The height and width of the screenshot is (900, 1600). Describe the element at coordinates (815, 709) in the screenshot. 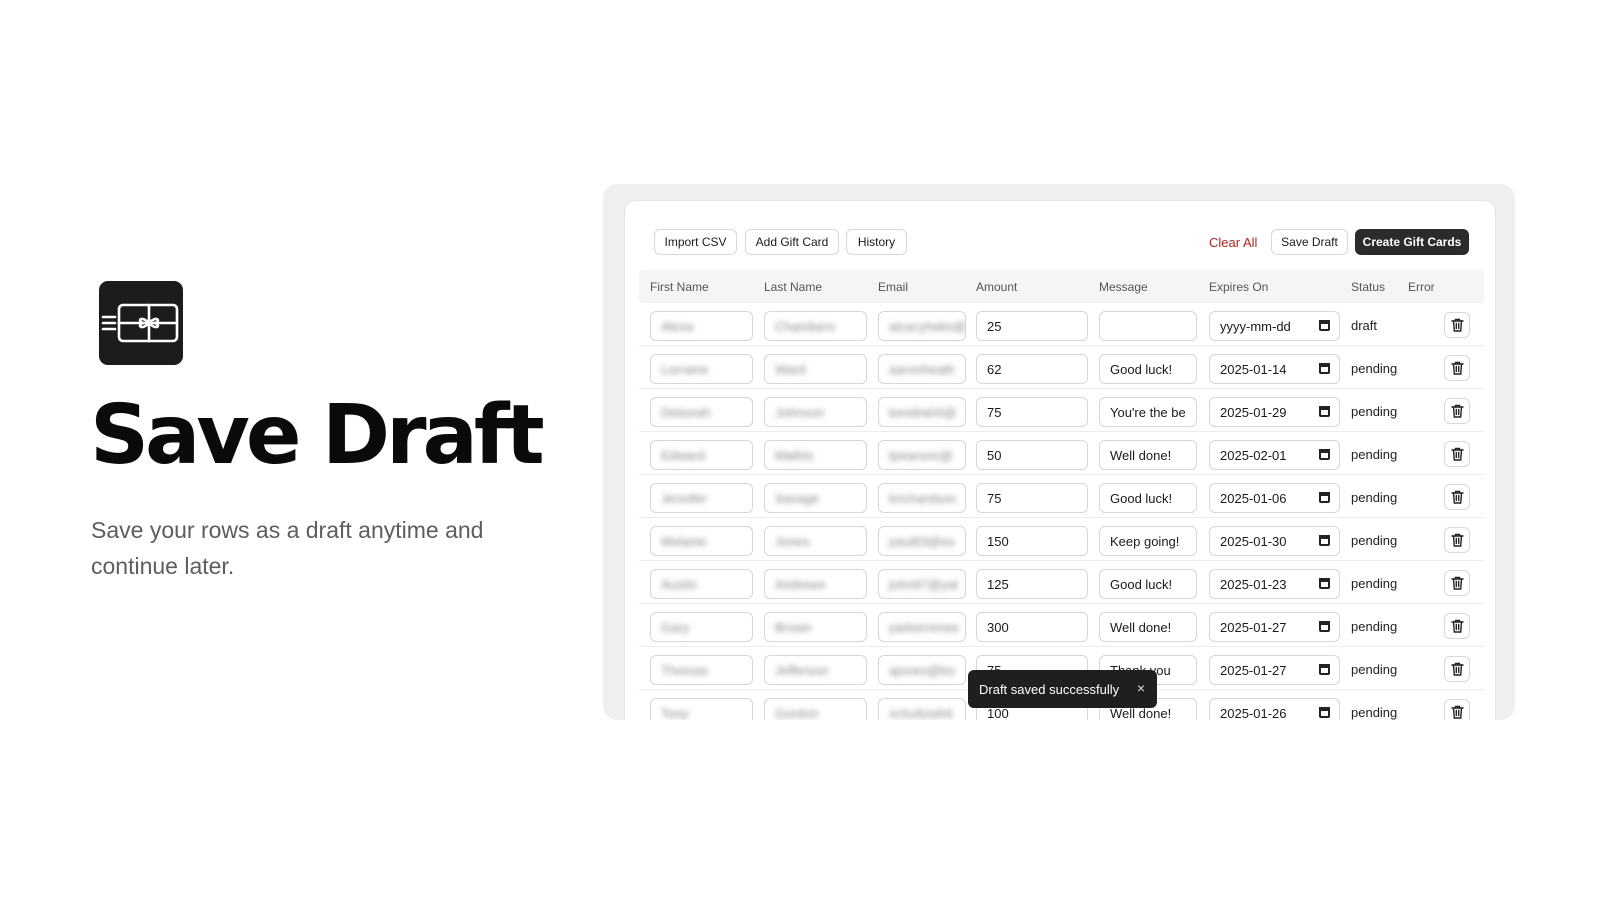

I see `last-name-input: Gordon` at that location.